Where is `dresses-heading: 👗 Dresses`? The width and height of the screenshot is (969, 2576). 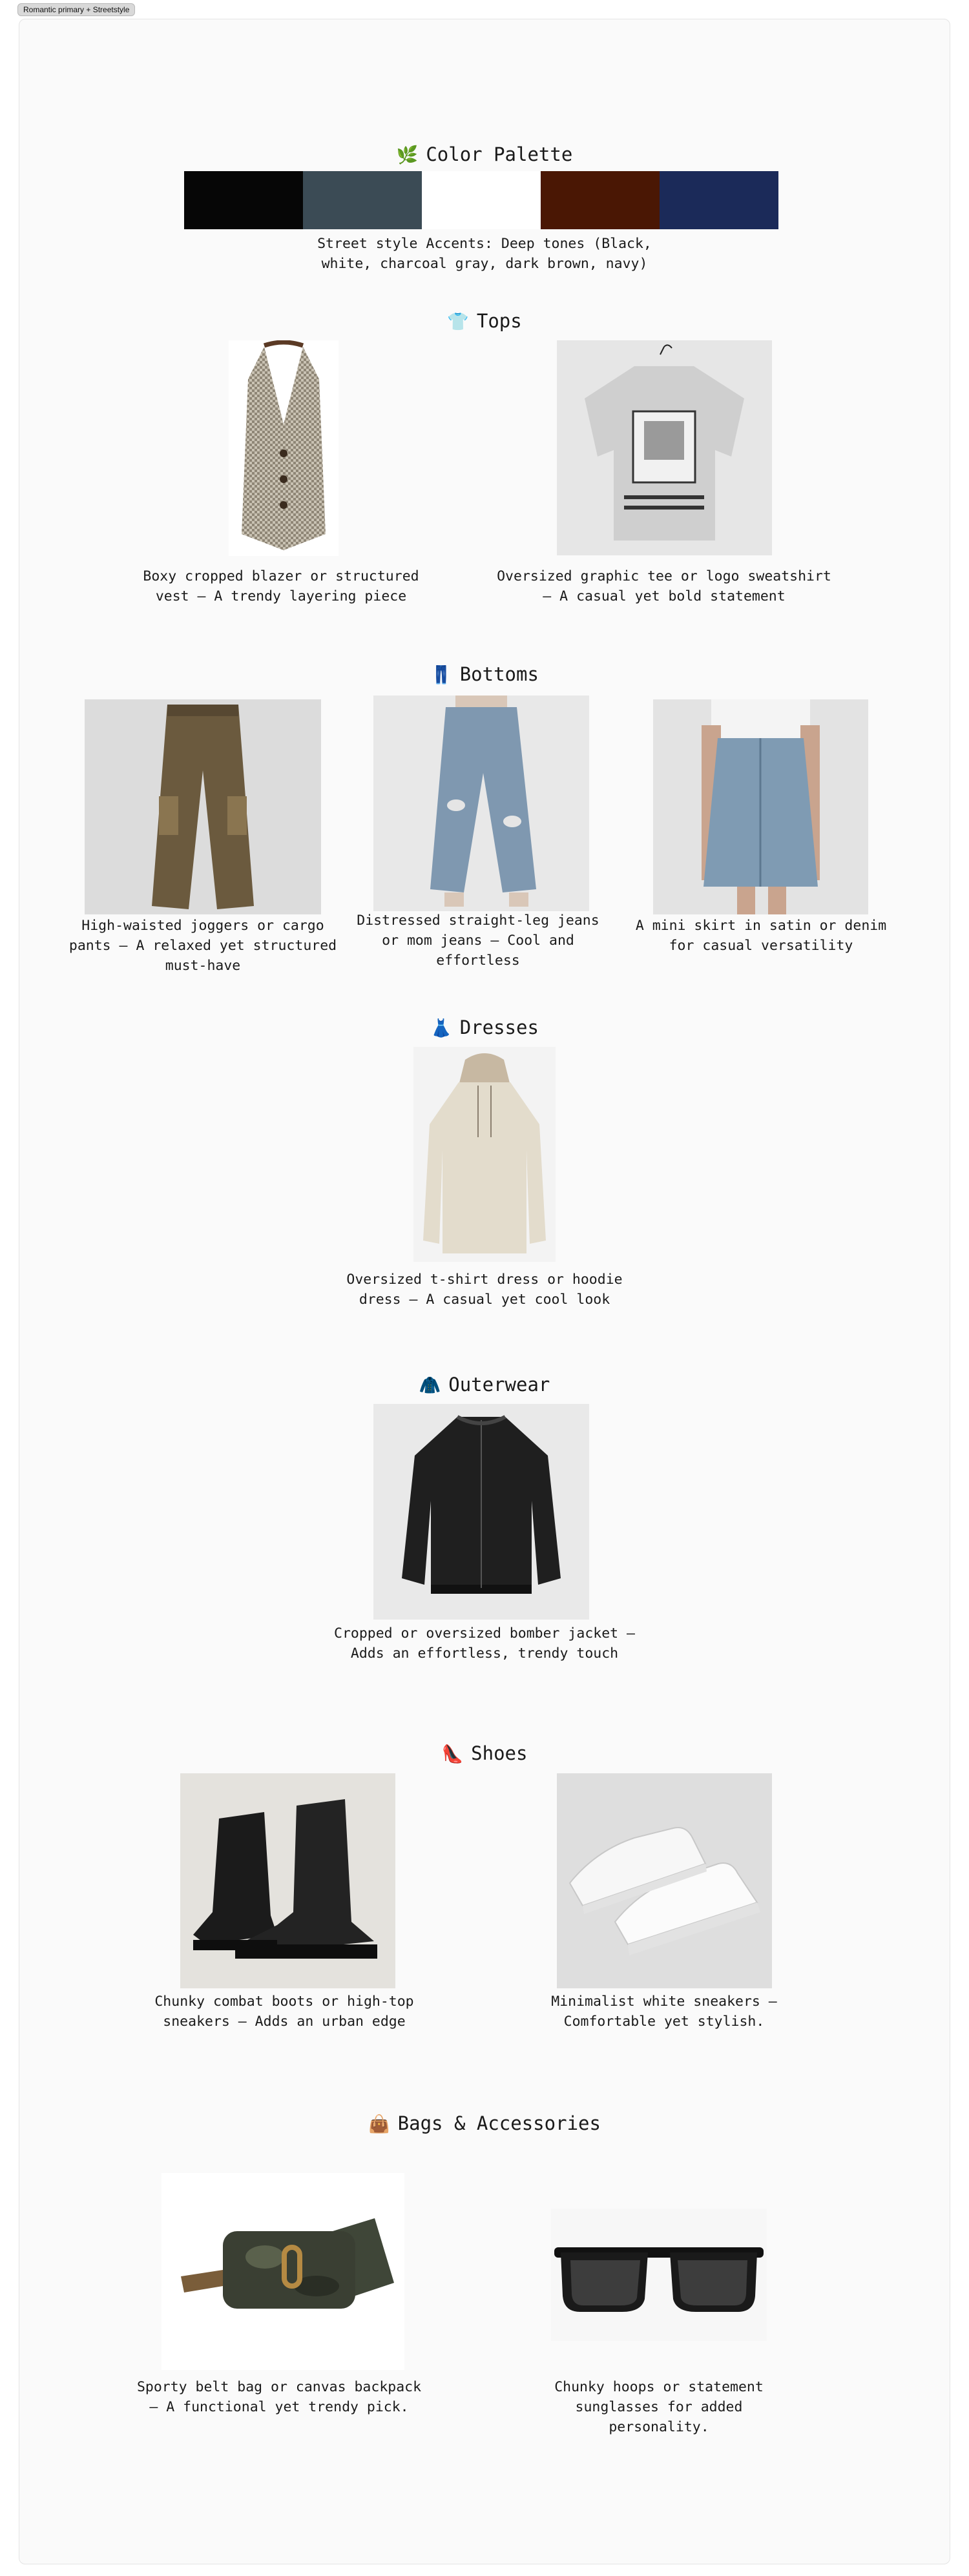 dresses-heading: 👗 Dresses is located at coordinates (484, 1028).